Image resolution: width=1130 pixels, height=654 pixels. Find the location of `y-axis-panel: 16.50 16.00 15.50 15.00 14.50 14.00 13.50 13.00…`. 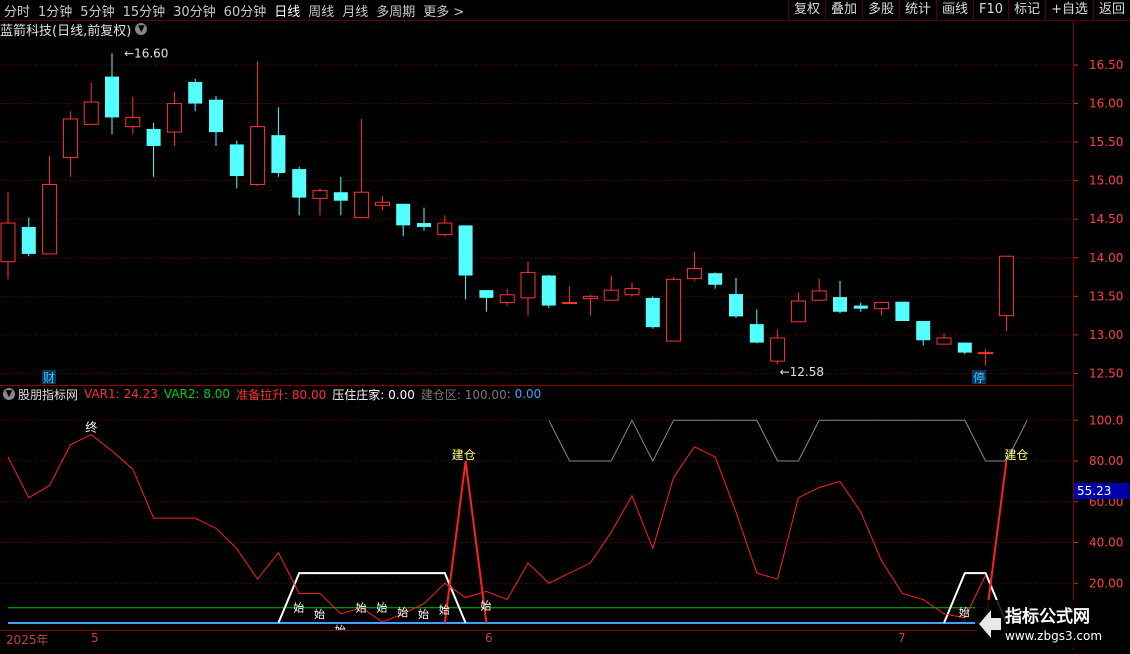

y-axis-panel: 16.50 16.00 15.50 15.00 14.50 14.00 13.50 13.00… is located at coordinates (1102, 335).